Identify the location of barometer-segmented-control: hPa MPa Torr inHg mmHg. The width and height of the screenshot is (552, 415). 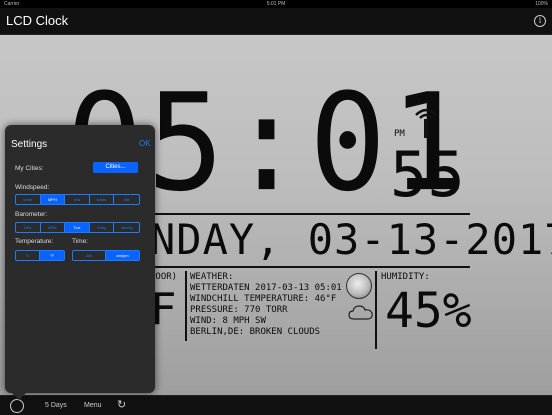
(77, 227).